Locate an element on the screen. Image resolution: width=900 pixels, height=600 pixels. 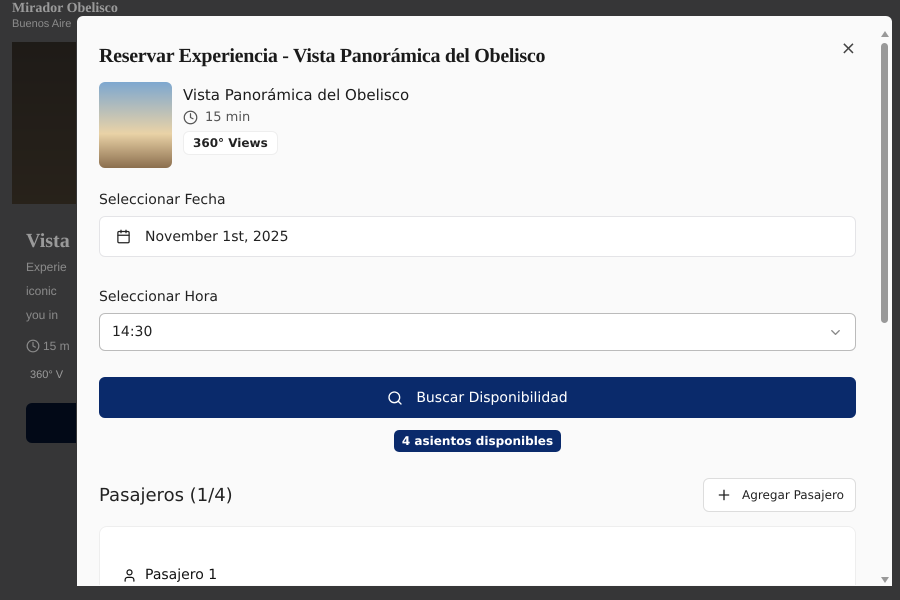
duration-text: 15 min is located at coordinates (227, 117).